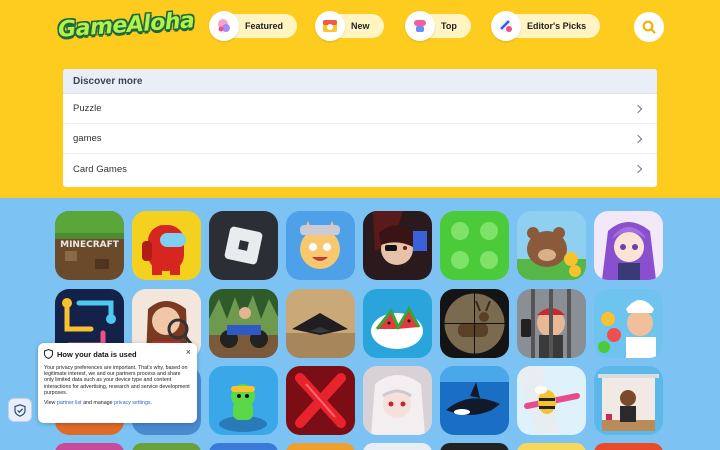 This screenshot has width=720, height=450. What do you see at coordinates (87, 108) in the screenshot?
I see `discover-item-label: Puzzle` at bounding box center [87, 108].